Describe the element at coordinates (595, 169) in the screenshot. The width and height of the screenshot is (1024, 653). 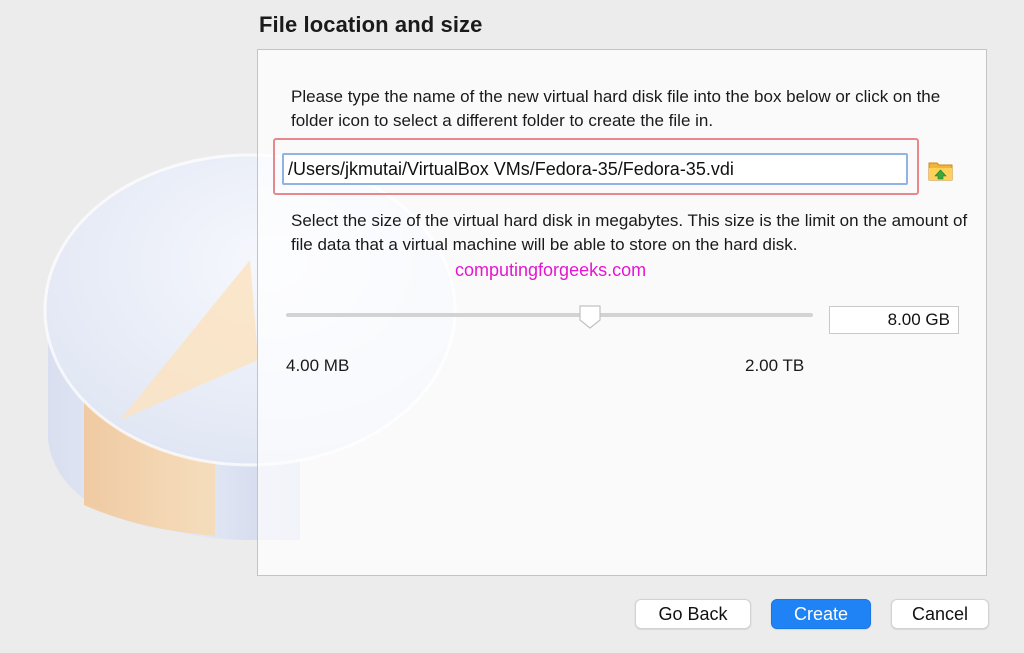
I see `file-path-input` at that location.